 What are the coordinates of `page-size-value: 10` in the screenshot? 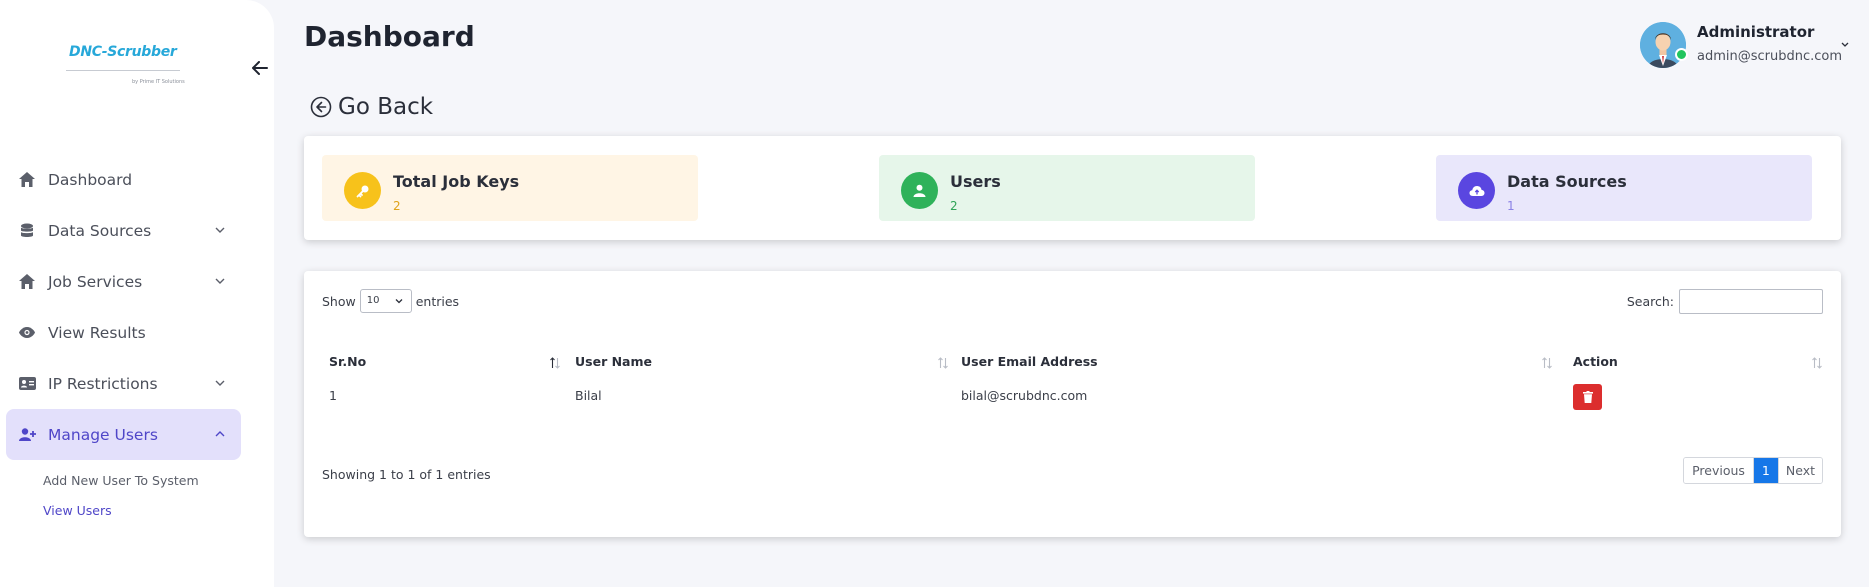 It's located at (373, 300).